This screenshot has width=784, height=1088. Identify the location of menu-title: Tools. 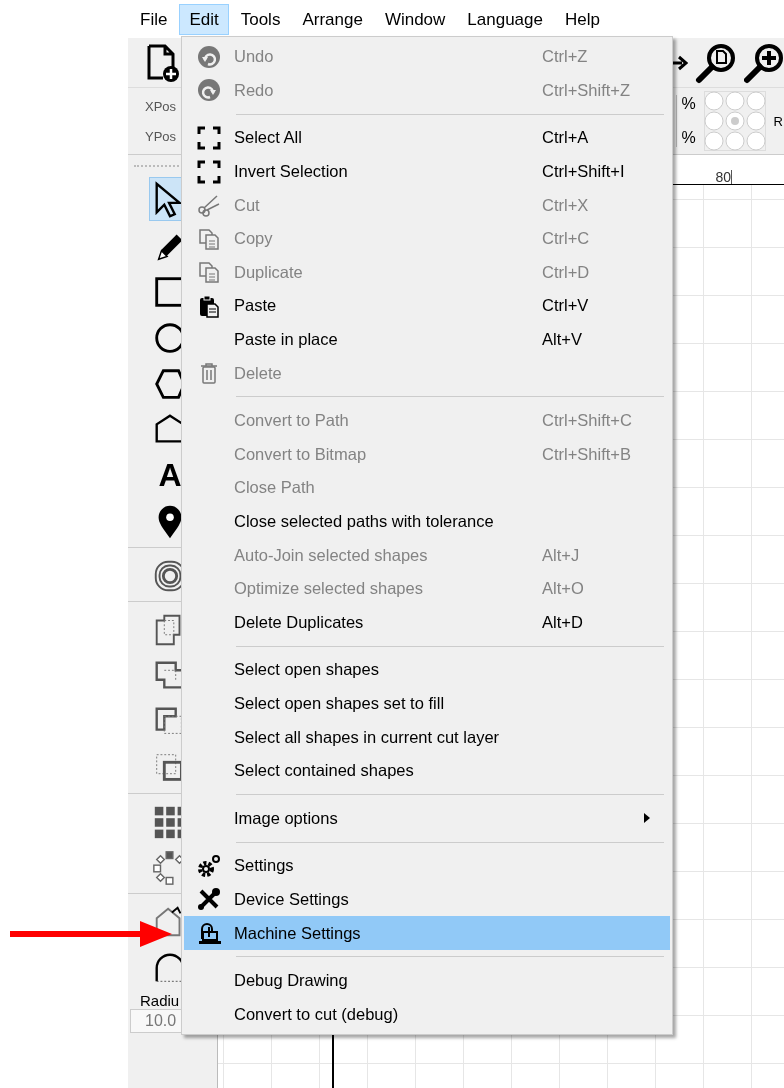
(260, 19).